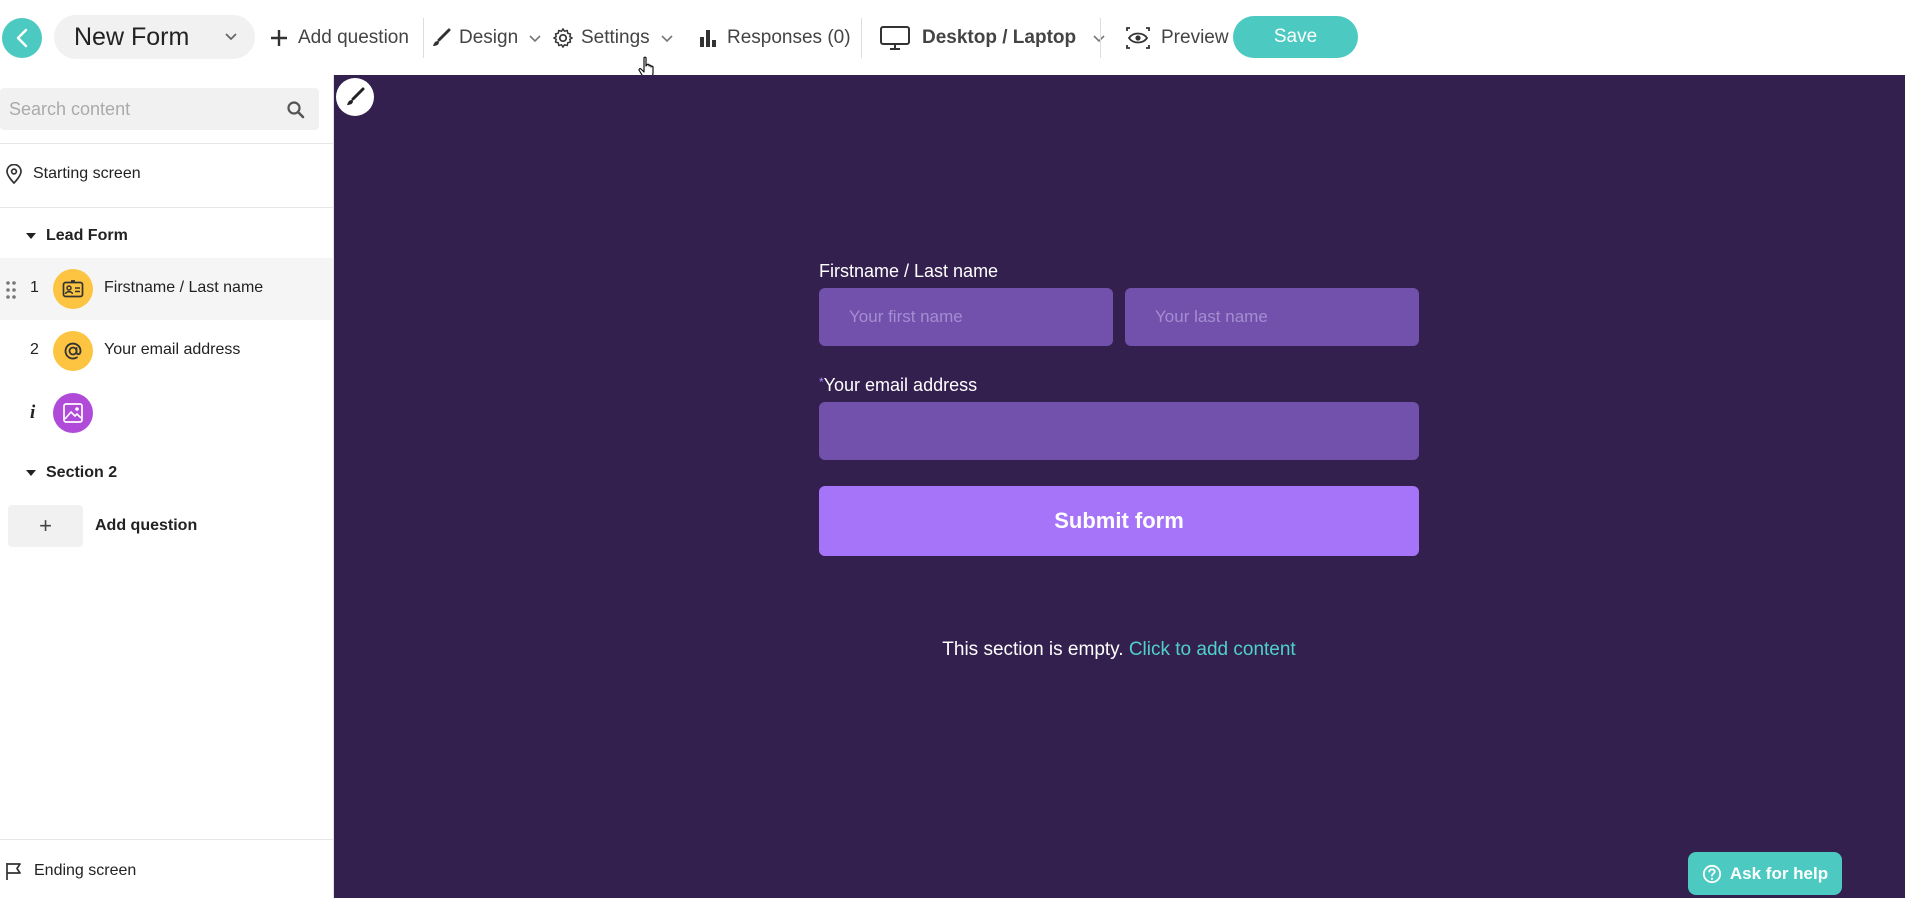 The height and width of the screenshot is (898, 1905). I want to click on device-selector: Desktop / Laptop, so click(992, 38).